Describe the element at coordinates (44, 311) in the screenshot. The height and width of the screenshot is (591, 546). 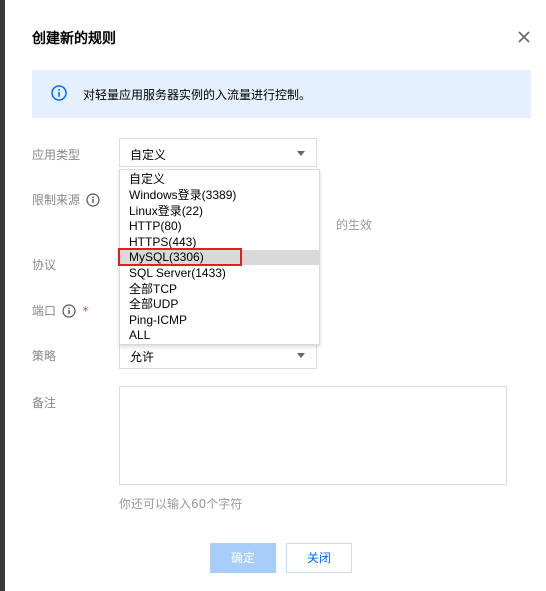
I see `port-label: 端口` at that location.